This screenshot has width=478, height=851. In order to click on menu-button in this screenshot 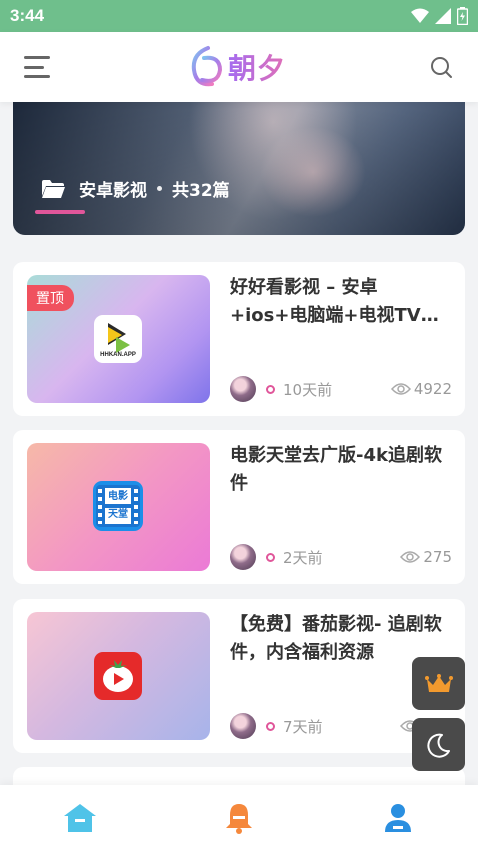, I will do `click(38, 67)`.